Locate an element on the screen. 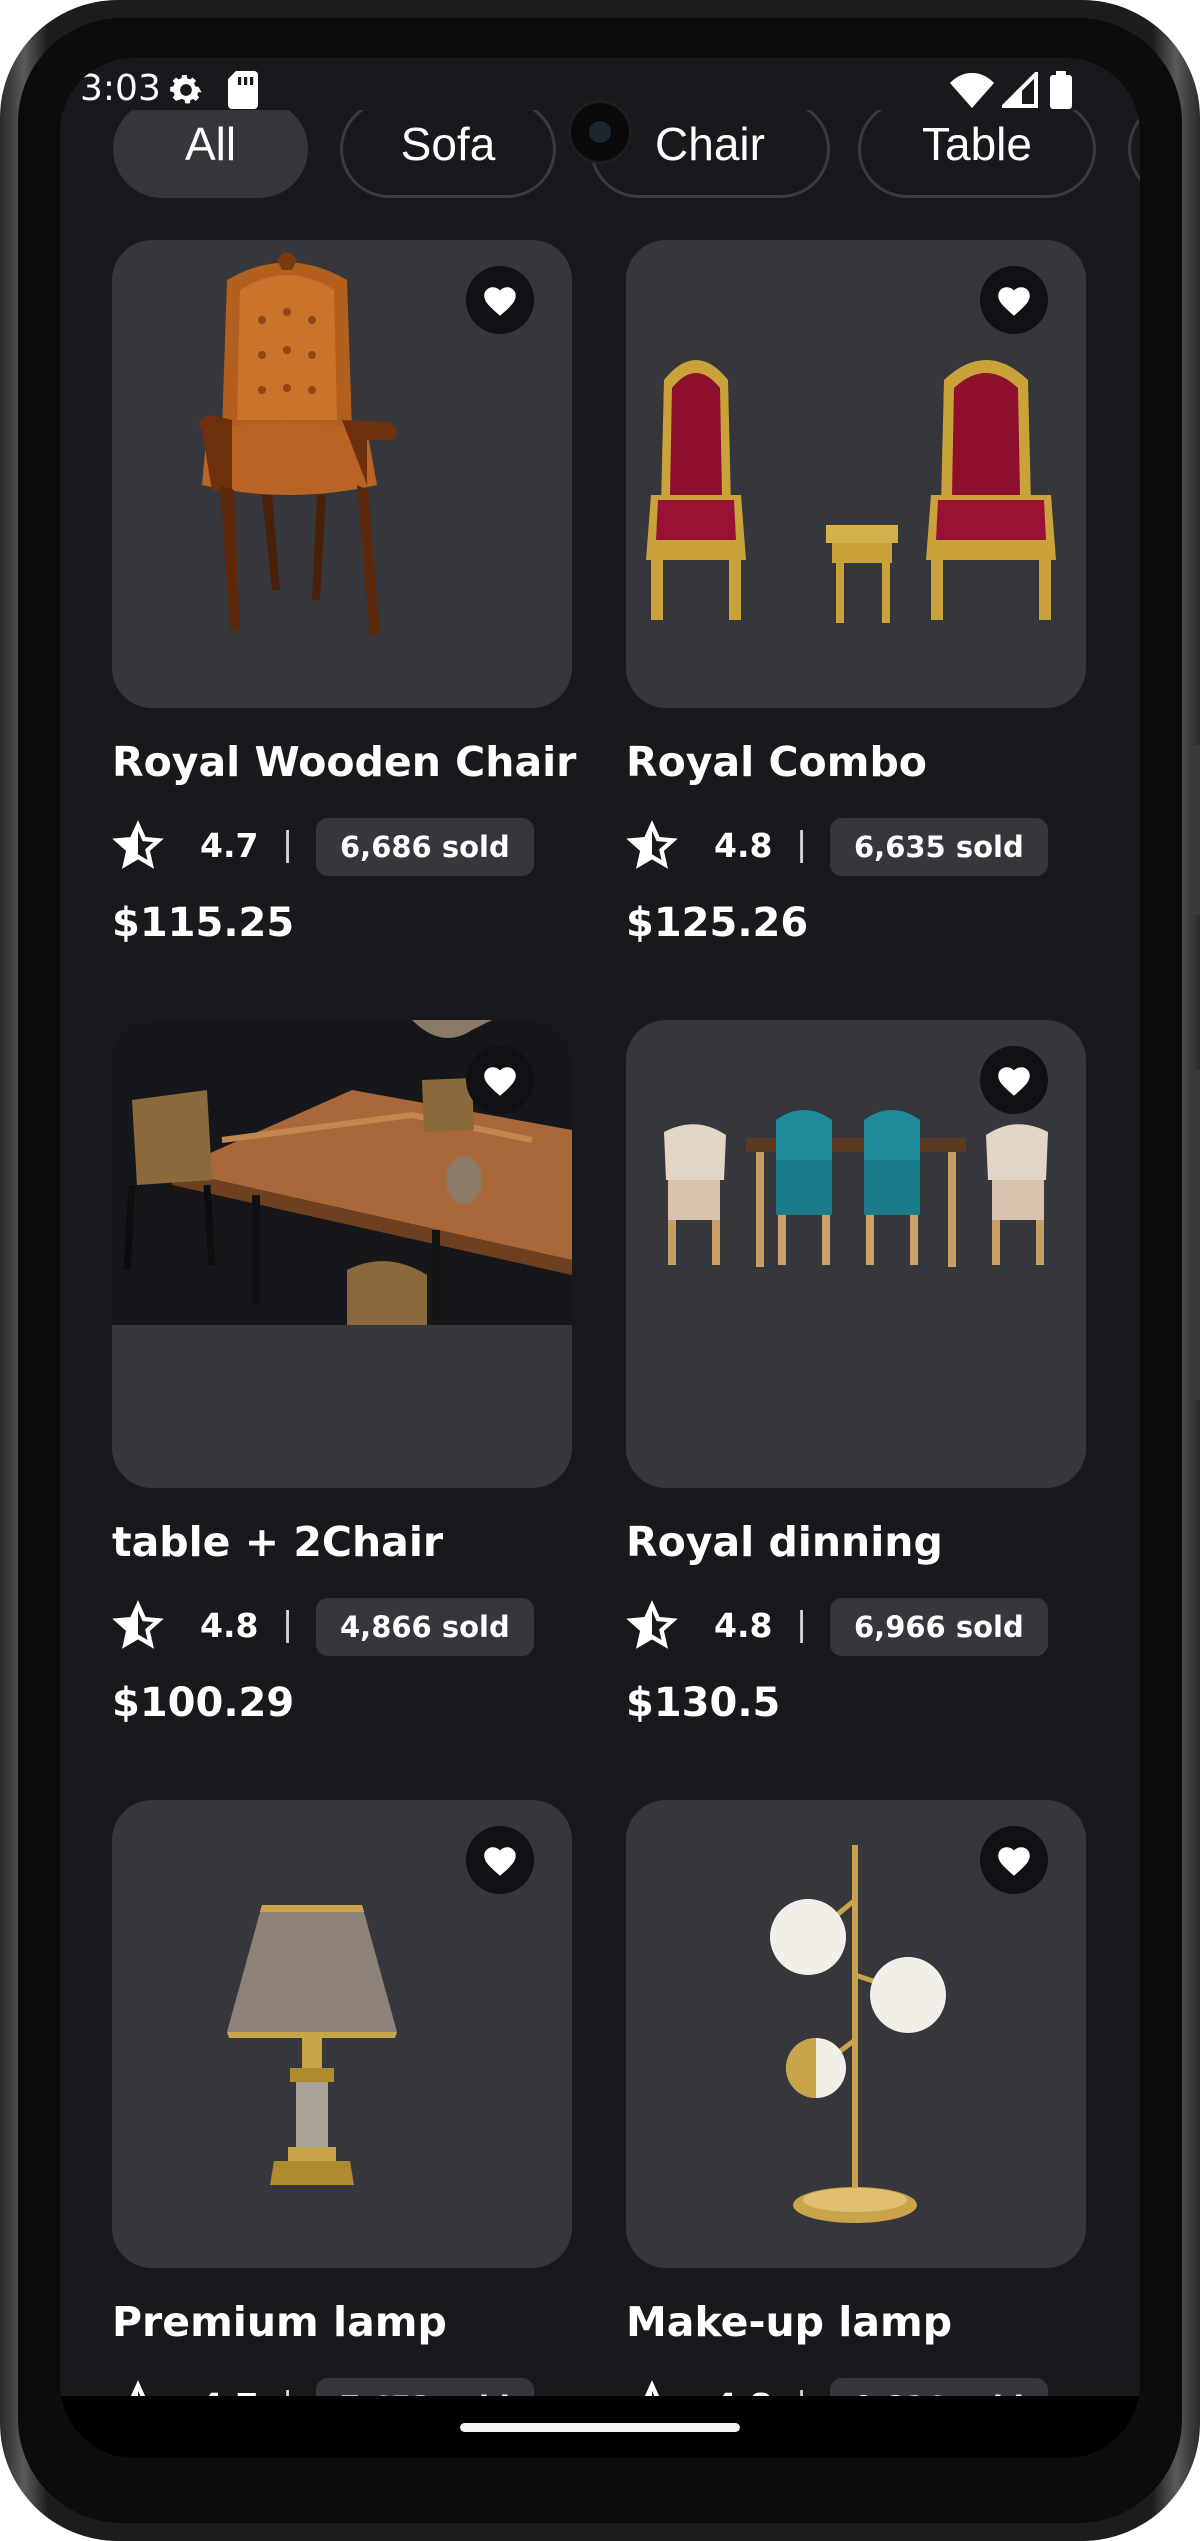 Image resolution: width=1200 pixels, height=2541 pixels. product-meta: 4.7 | 6,686 sold is located at coordinates (342, 847).